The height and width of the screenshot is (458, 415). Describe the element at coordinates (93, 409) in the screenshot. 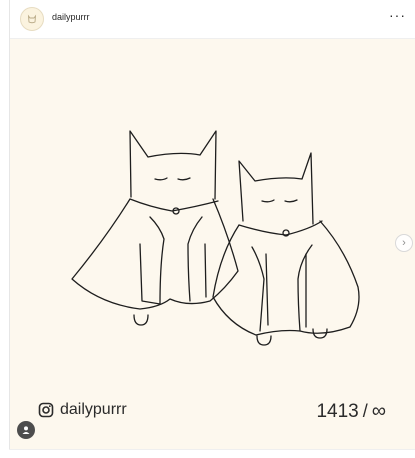

I see `watermark-username: dailypurrr` at that location.